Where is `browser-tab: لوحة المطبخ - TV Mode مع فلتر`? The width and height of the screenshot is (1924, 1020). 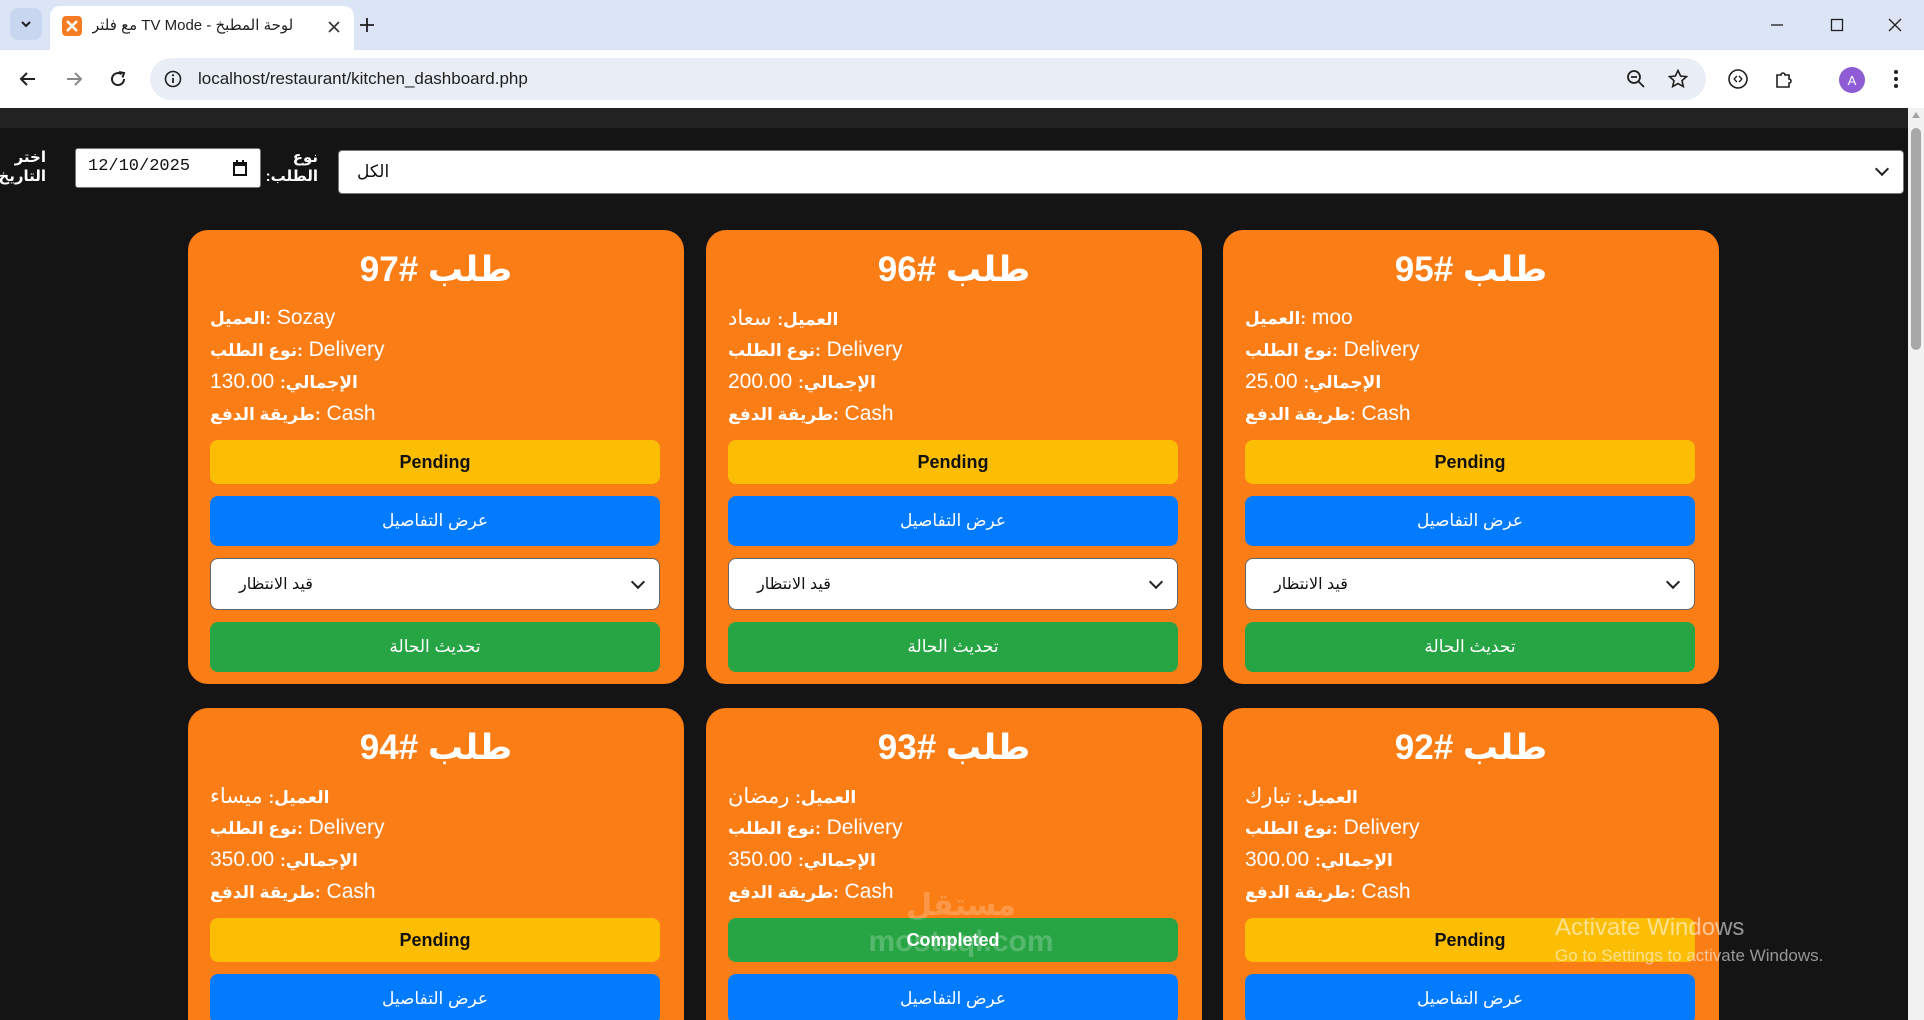
browser-tab: لوحة المطبخ - TV Mode مع فلتر is located at coordinates (202, 28).